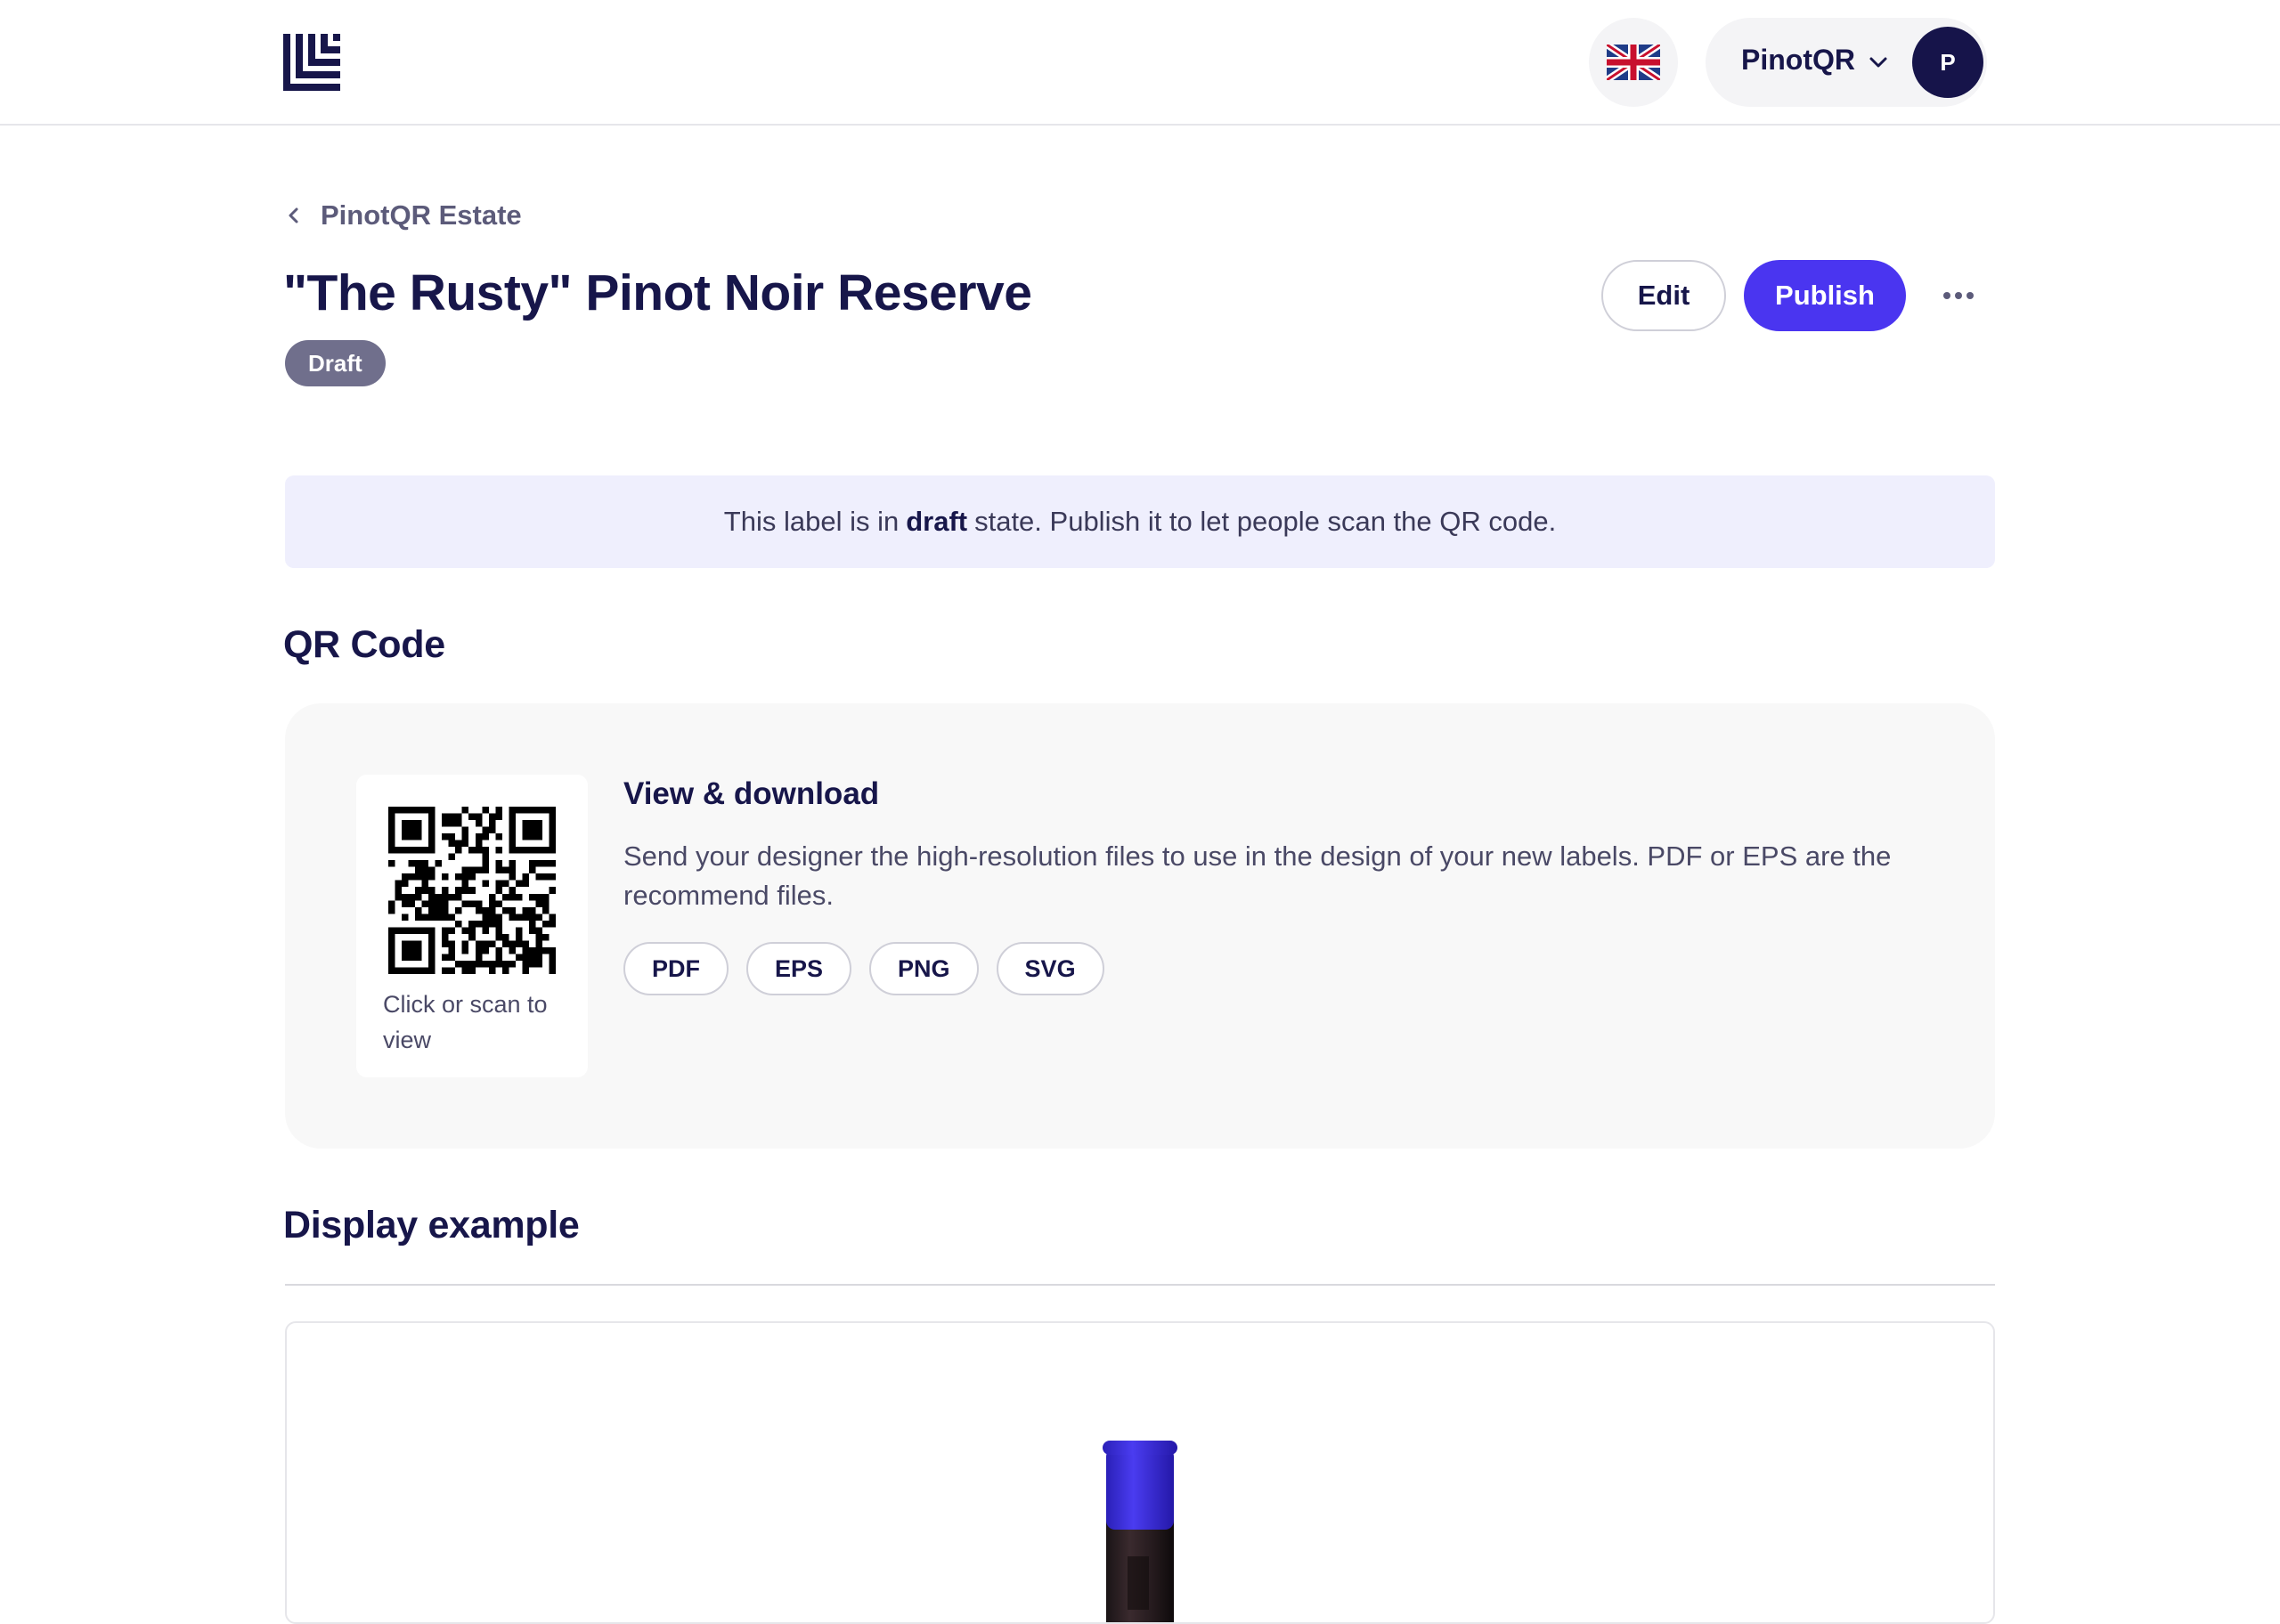 Image resolution: width=2280 pixels, height=1624 pixels. What do you see at coordinates (1140, 63) in the screenshot?
I see `top-bar: PinotQR P` at bounding box center [1140, 63].